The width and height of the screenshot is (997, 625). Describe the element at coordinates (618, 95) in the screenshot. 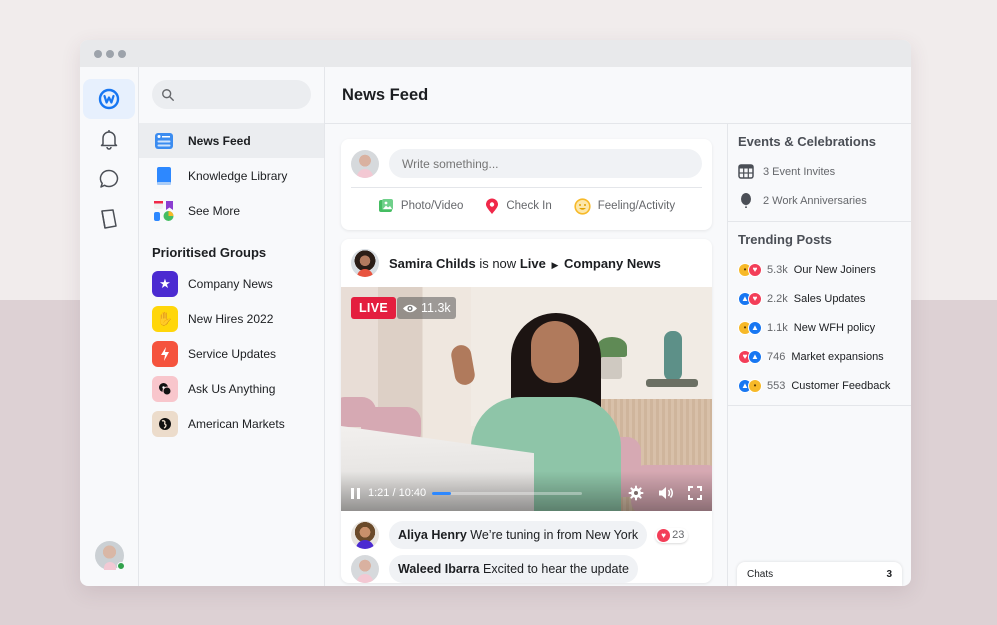

I see `page-title: News Feed` at that location.